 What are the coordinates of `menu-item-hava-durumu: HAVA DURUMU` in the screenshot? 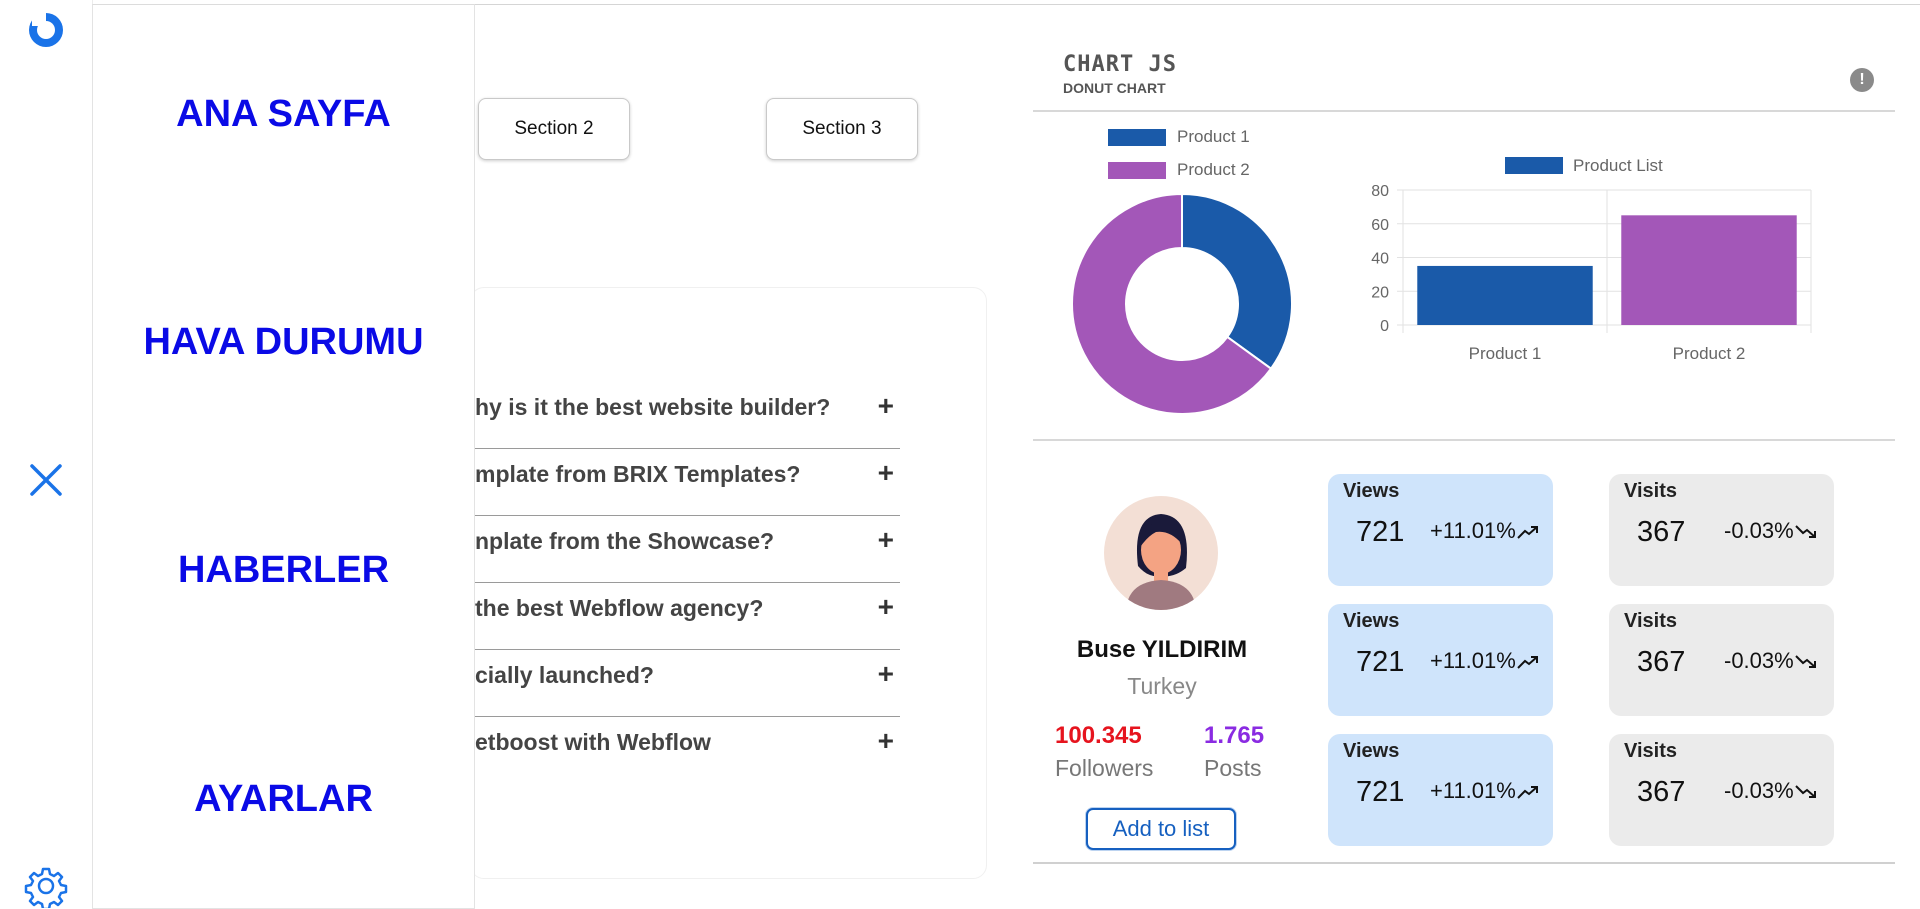 It's located at (283, 342).